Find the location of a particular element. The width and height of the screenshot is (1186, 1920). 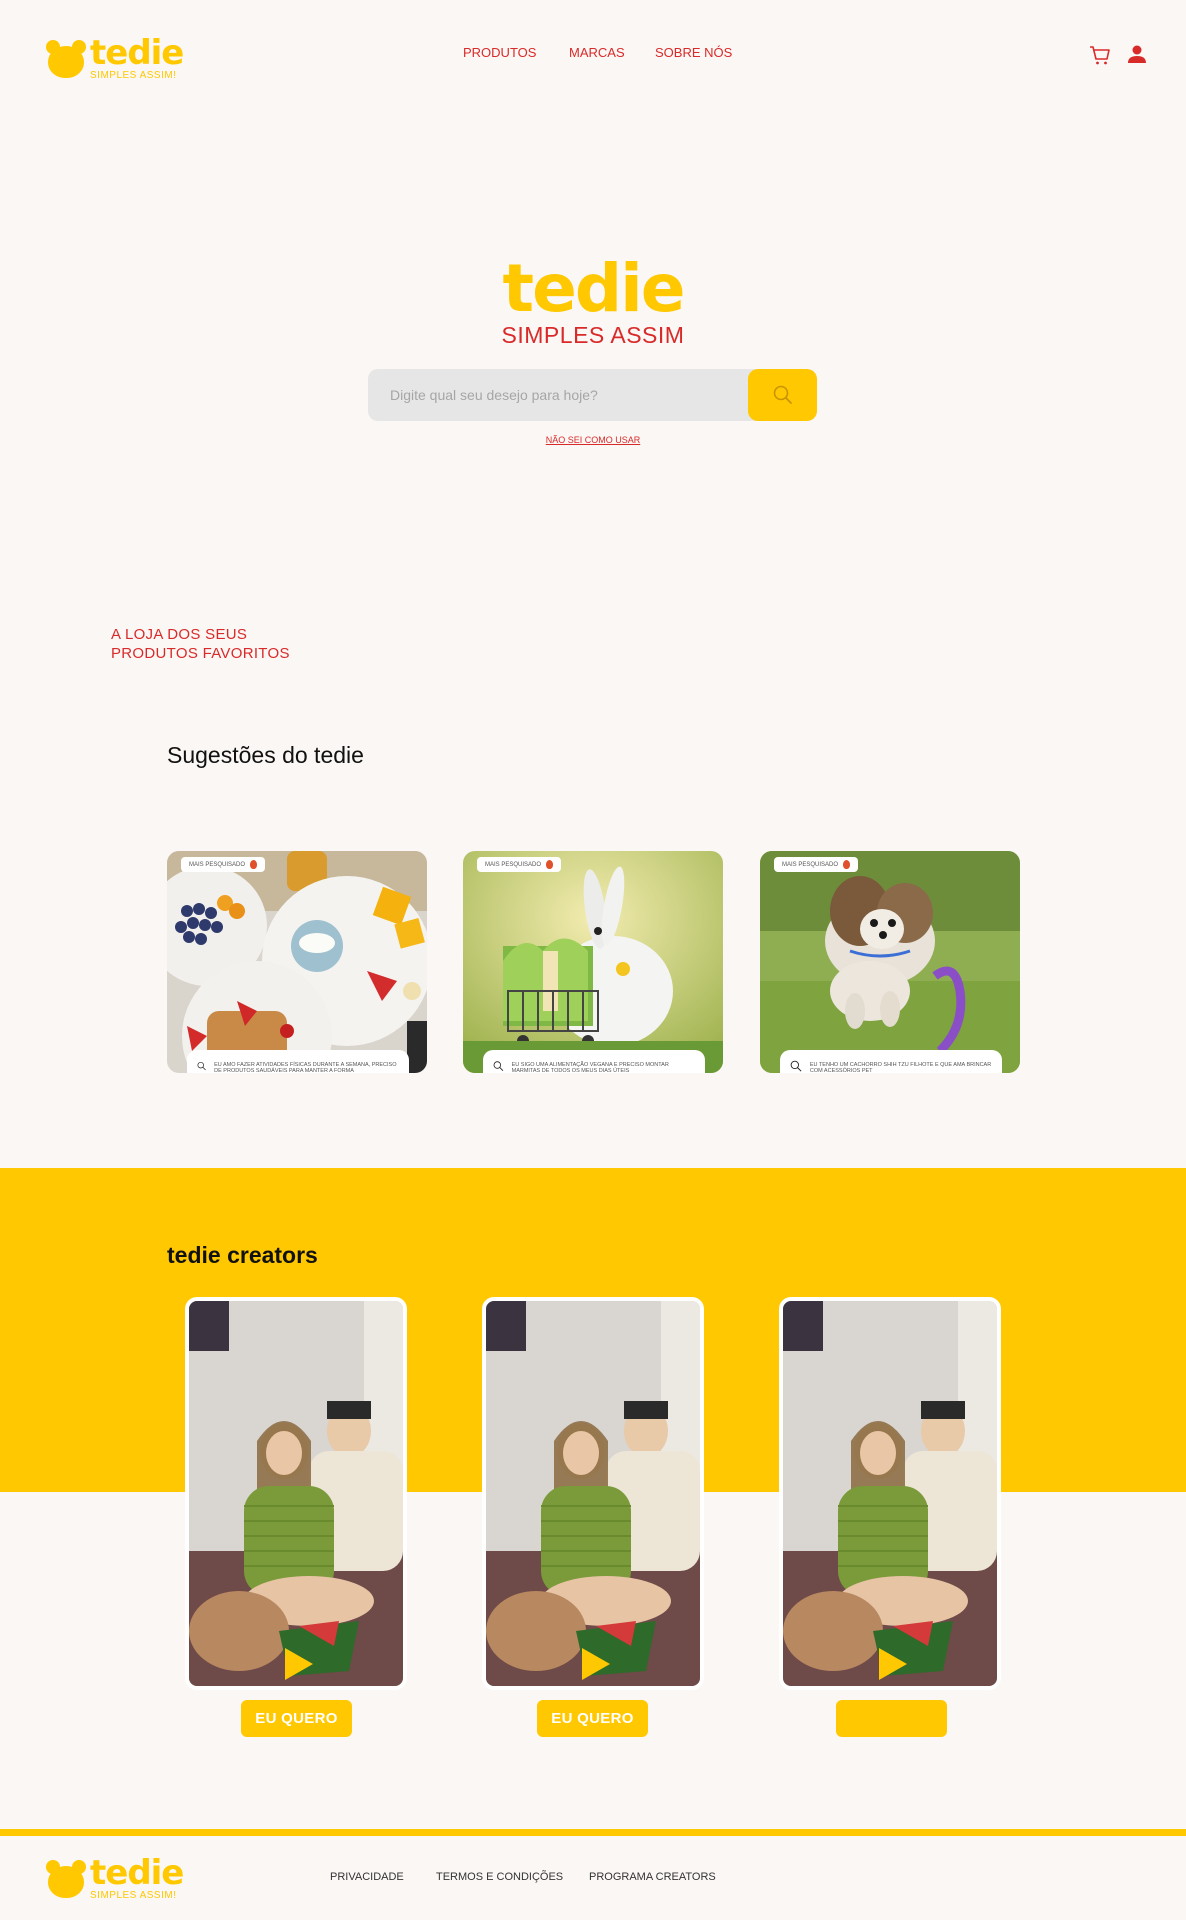

nav-products: PRODUTOS is located at coordinates (499, 52).